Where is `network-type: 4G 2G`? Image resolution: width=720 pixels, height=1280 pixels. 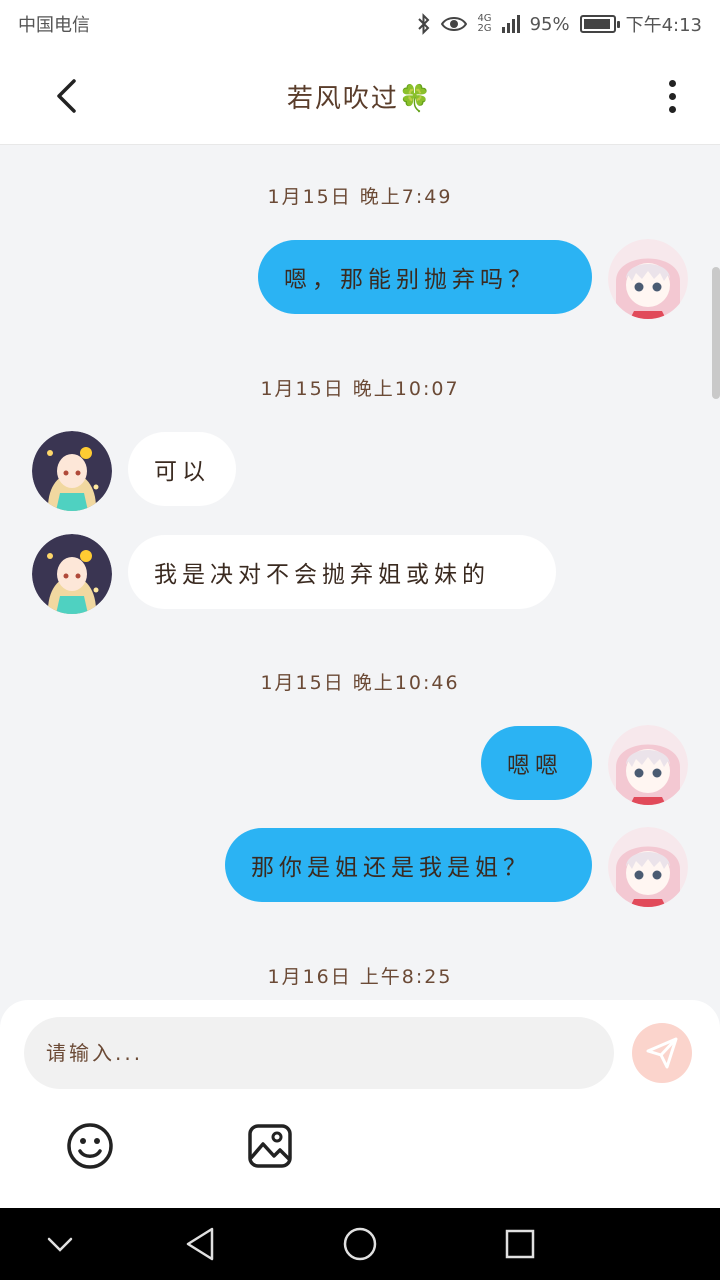
network-type: 4G 2G is located at coordinates (484, 24).